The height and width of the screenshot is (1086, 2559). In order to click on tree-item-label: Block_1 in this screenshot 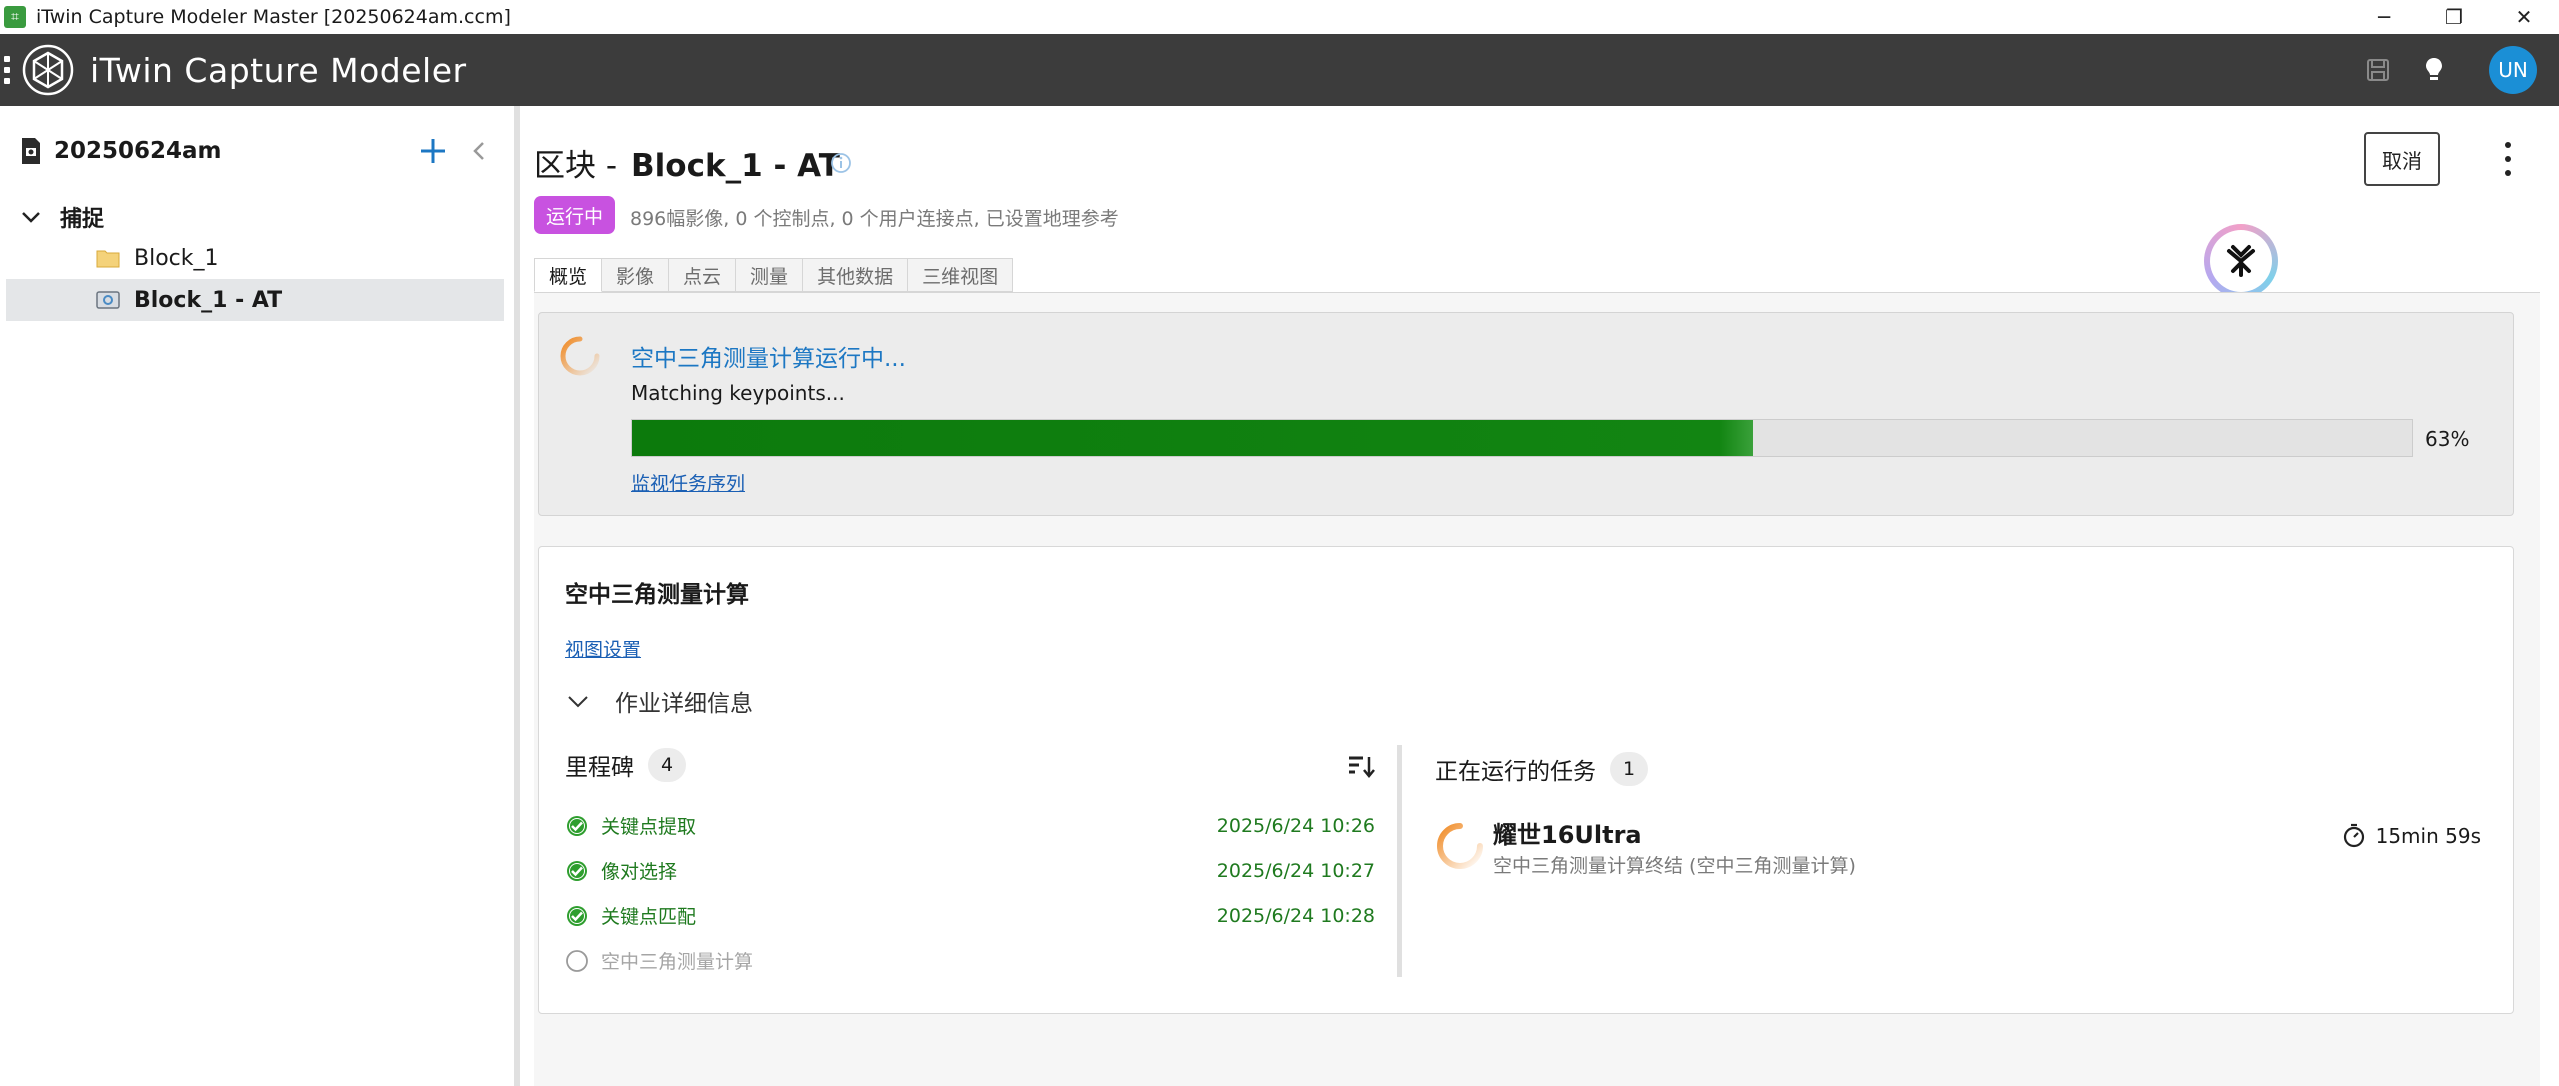, I will do `click(176, 258)`.